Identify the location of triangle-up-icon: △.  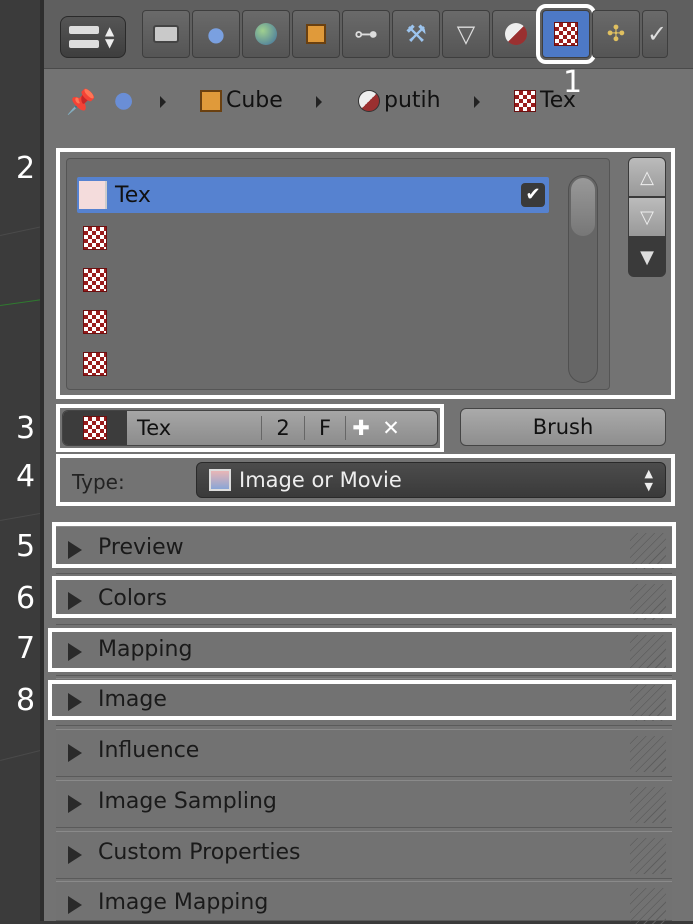
(647, 177).